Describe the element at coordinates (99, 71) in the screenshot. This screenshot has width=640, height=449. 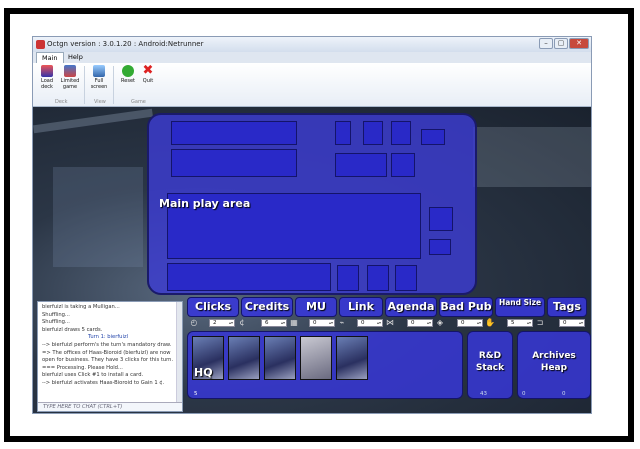
I see `monitor-icon` at that location.